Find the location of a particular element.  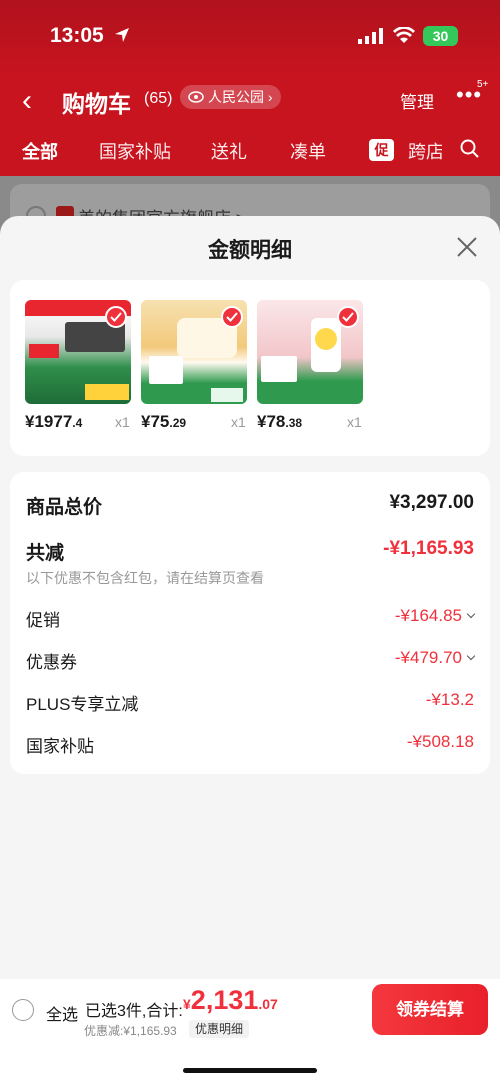

status-bar: 13:05 30 is located at coordinates (250, 38).